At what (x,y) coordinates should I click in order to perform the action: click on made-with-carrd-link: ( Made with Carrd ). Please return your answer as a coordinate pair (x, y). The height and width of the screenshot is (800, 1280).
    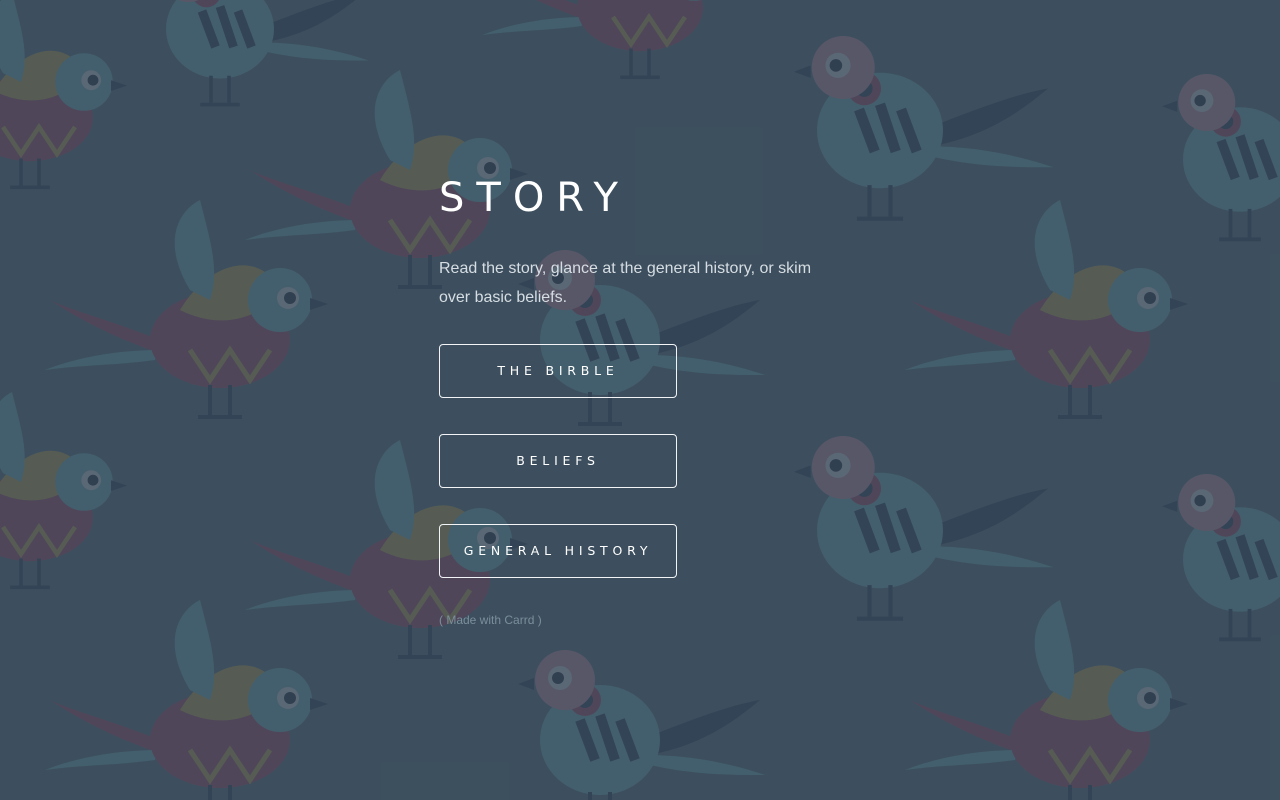
    Looking at the image, I should click on (649, 620).